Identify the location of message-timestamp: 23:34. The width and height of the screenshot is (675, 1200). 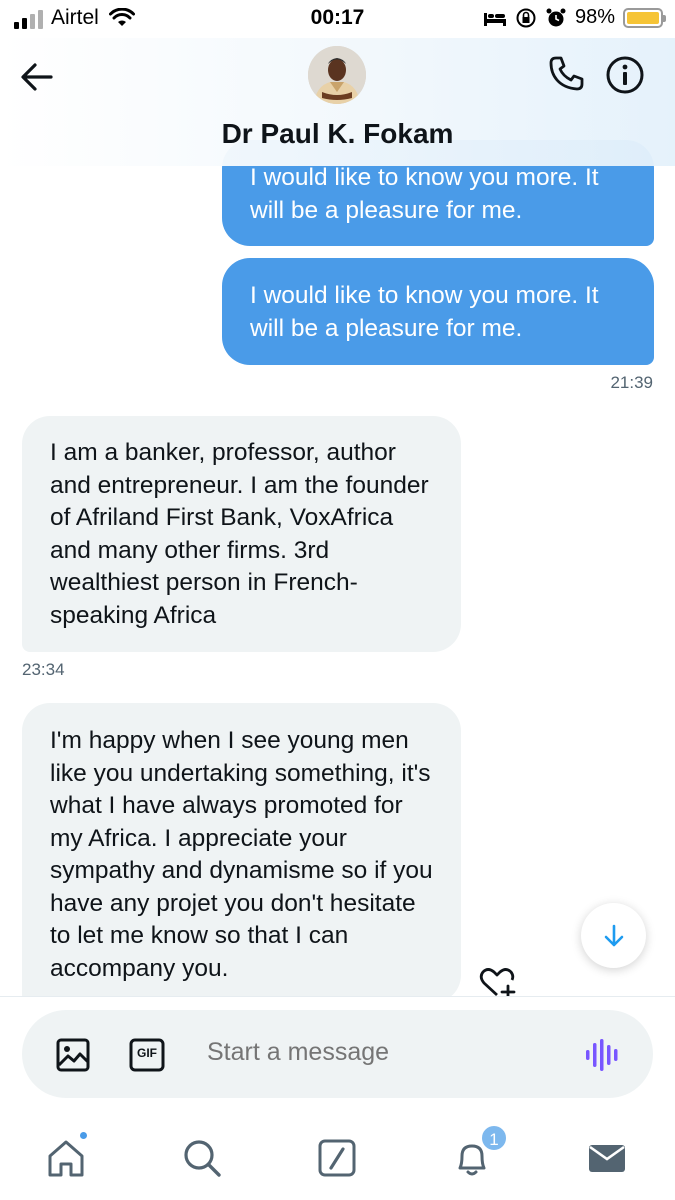
(43, 669).